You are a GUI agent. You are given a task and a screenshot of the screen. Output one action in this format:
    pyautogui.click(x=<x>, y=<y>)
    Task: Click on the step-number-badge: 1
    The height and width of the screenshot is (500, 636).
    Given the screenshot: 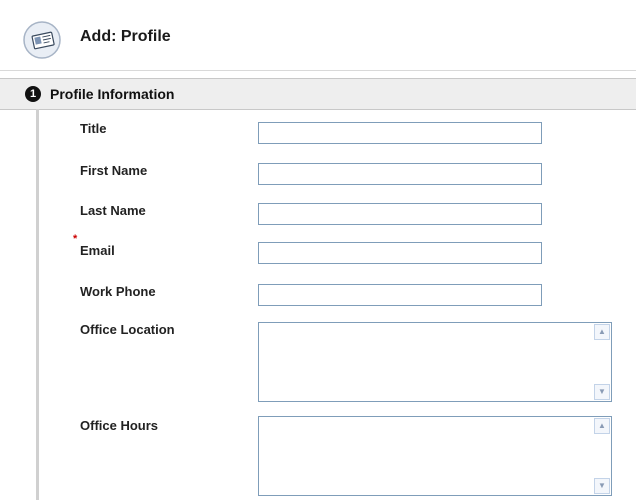 What is the action you would take?
    pyautogui.click(x=33, y=94)
    